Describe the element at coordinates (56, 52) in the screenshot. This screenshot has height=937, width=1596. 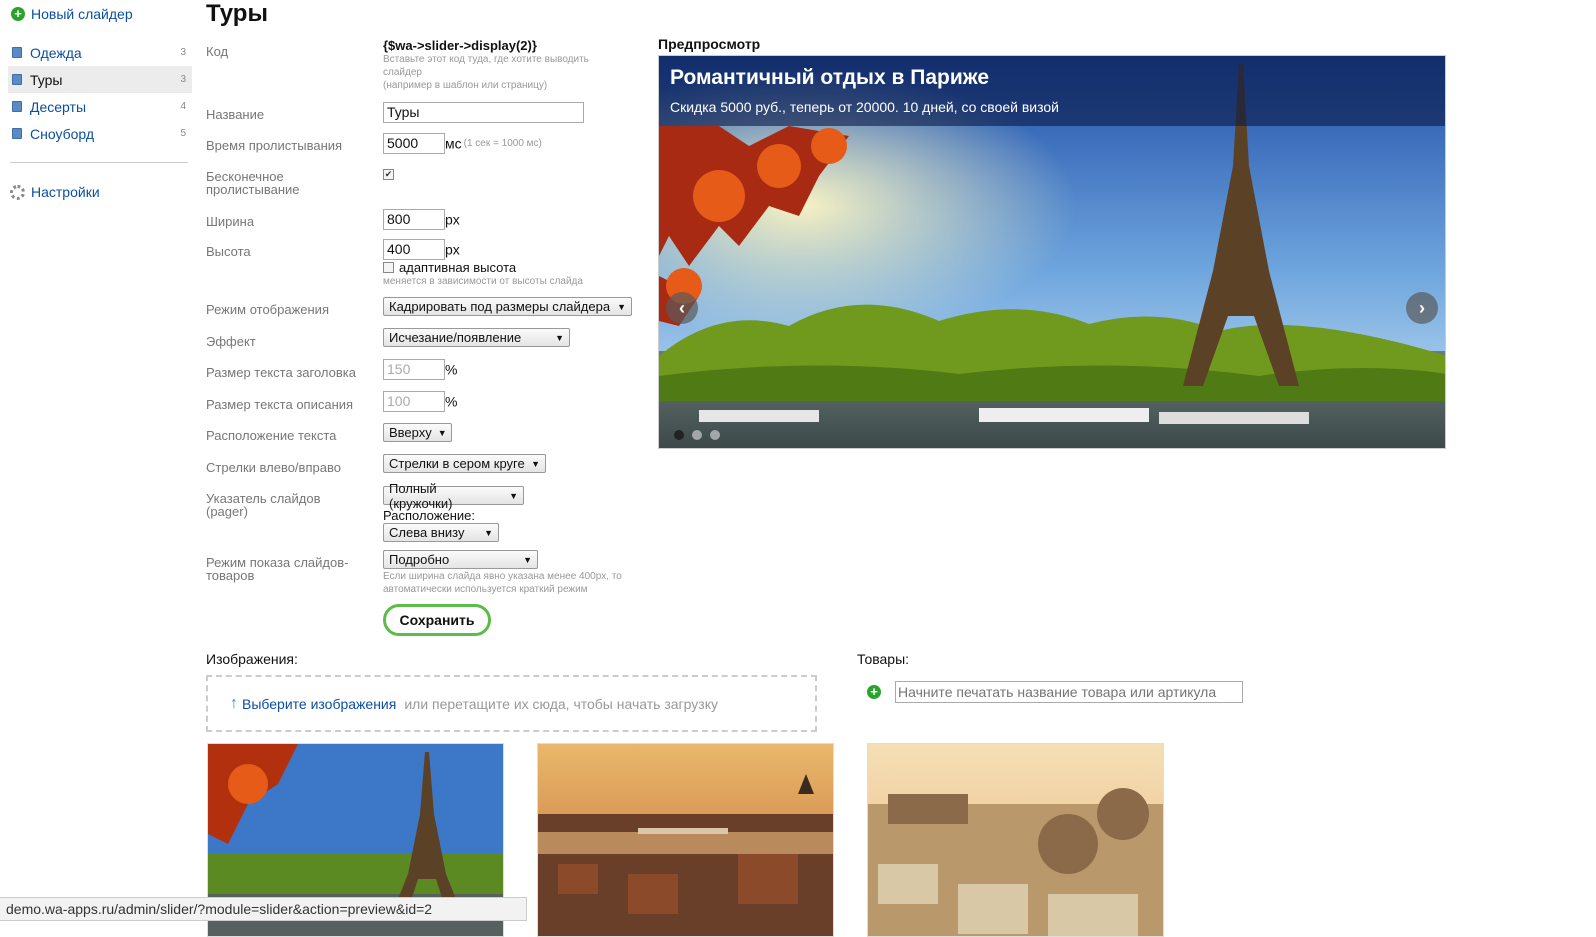
I see `sidebar-item-label: Одежда` at that location.